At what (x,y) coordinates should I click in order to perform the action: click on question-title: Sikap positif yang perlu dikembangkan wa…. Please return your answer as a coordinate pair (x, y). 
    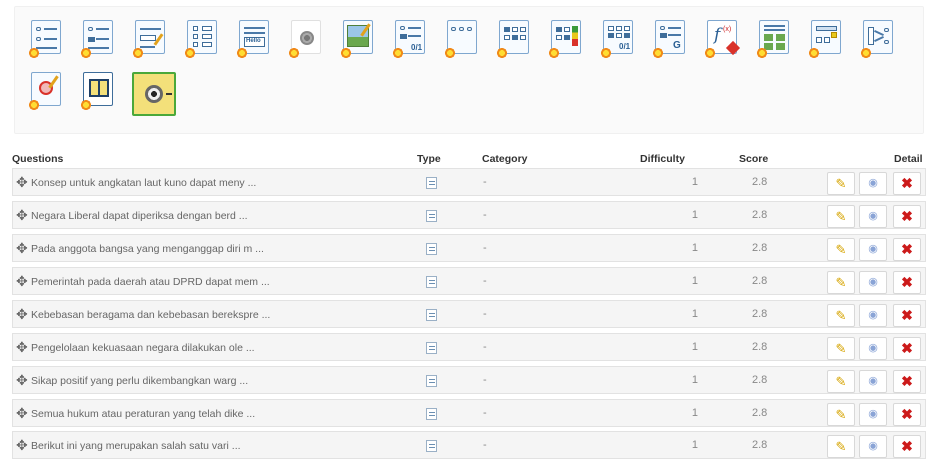
    Looking at the image, I should click on (140, 381).